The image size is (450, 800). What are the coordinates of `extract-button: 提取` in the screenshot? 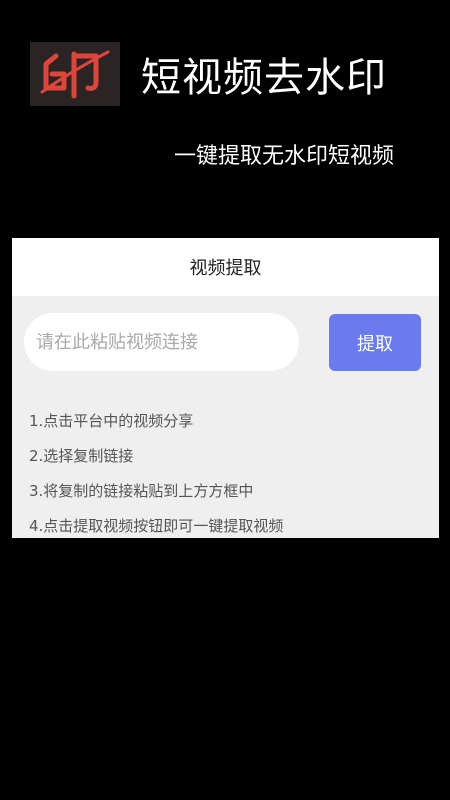 It's located at (375, 342).